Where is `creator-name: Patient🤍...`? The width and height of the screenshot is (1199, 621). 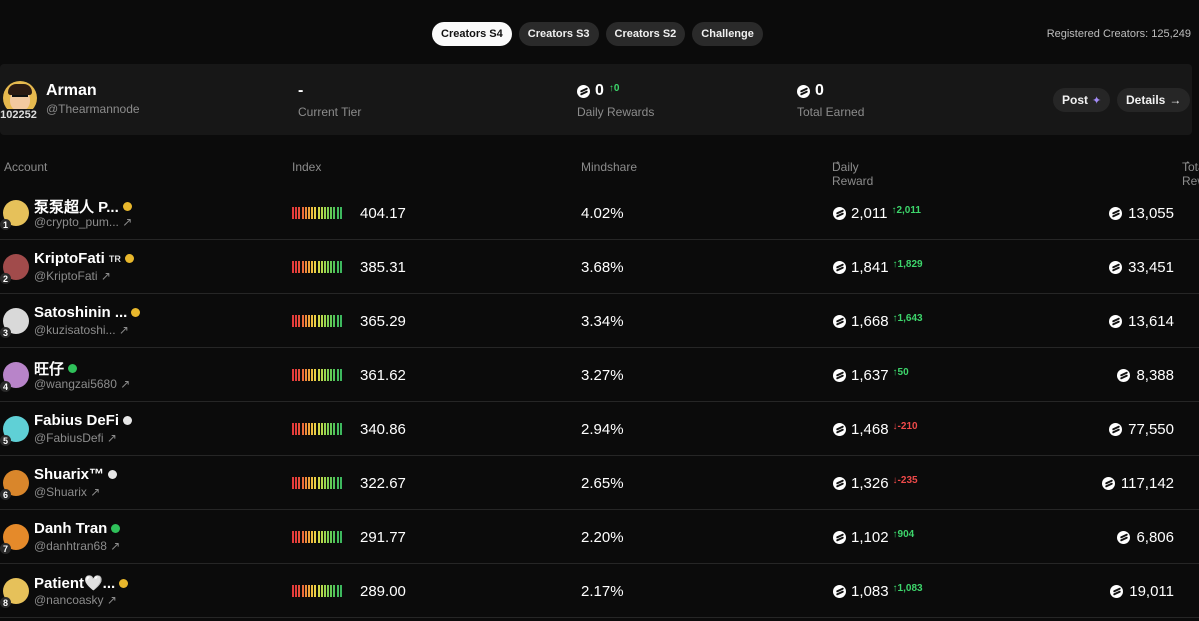
creator-name: Patient🤍... is located at coordinates (81, 583).